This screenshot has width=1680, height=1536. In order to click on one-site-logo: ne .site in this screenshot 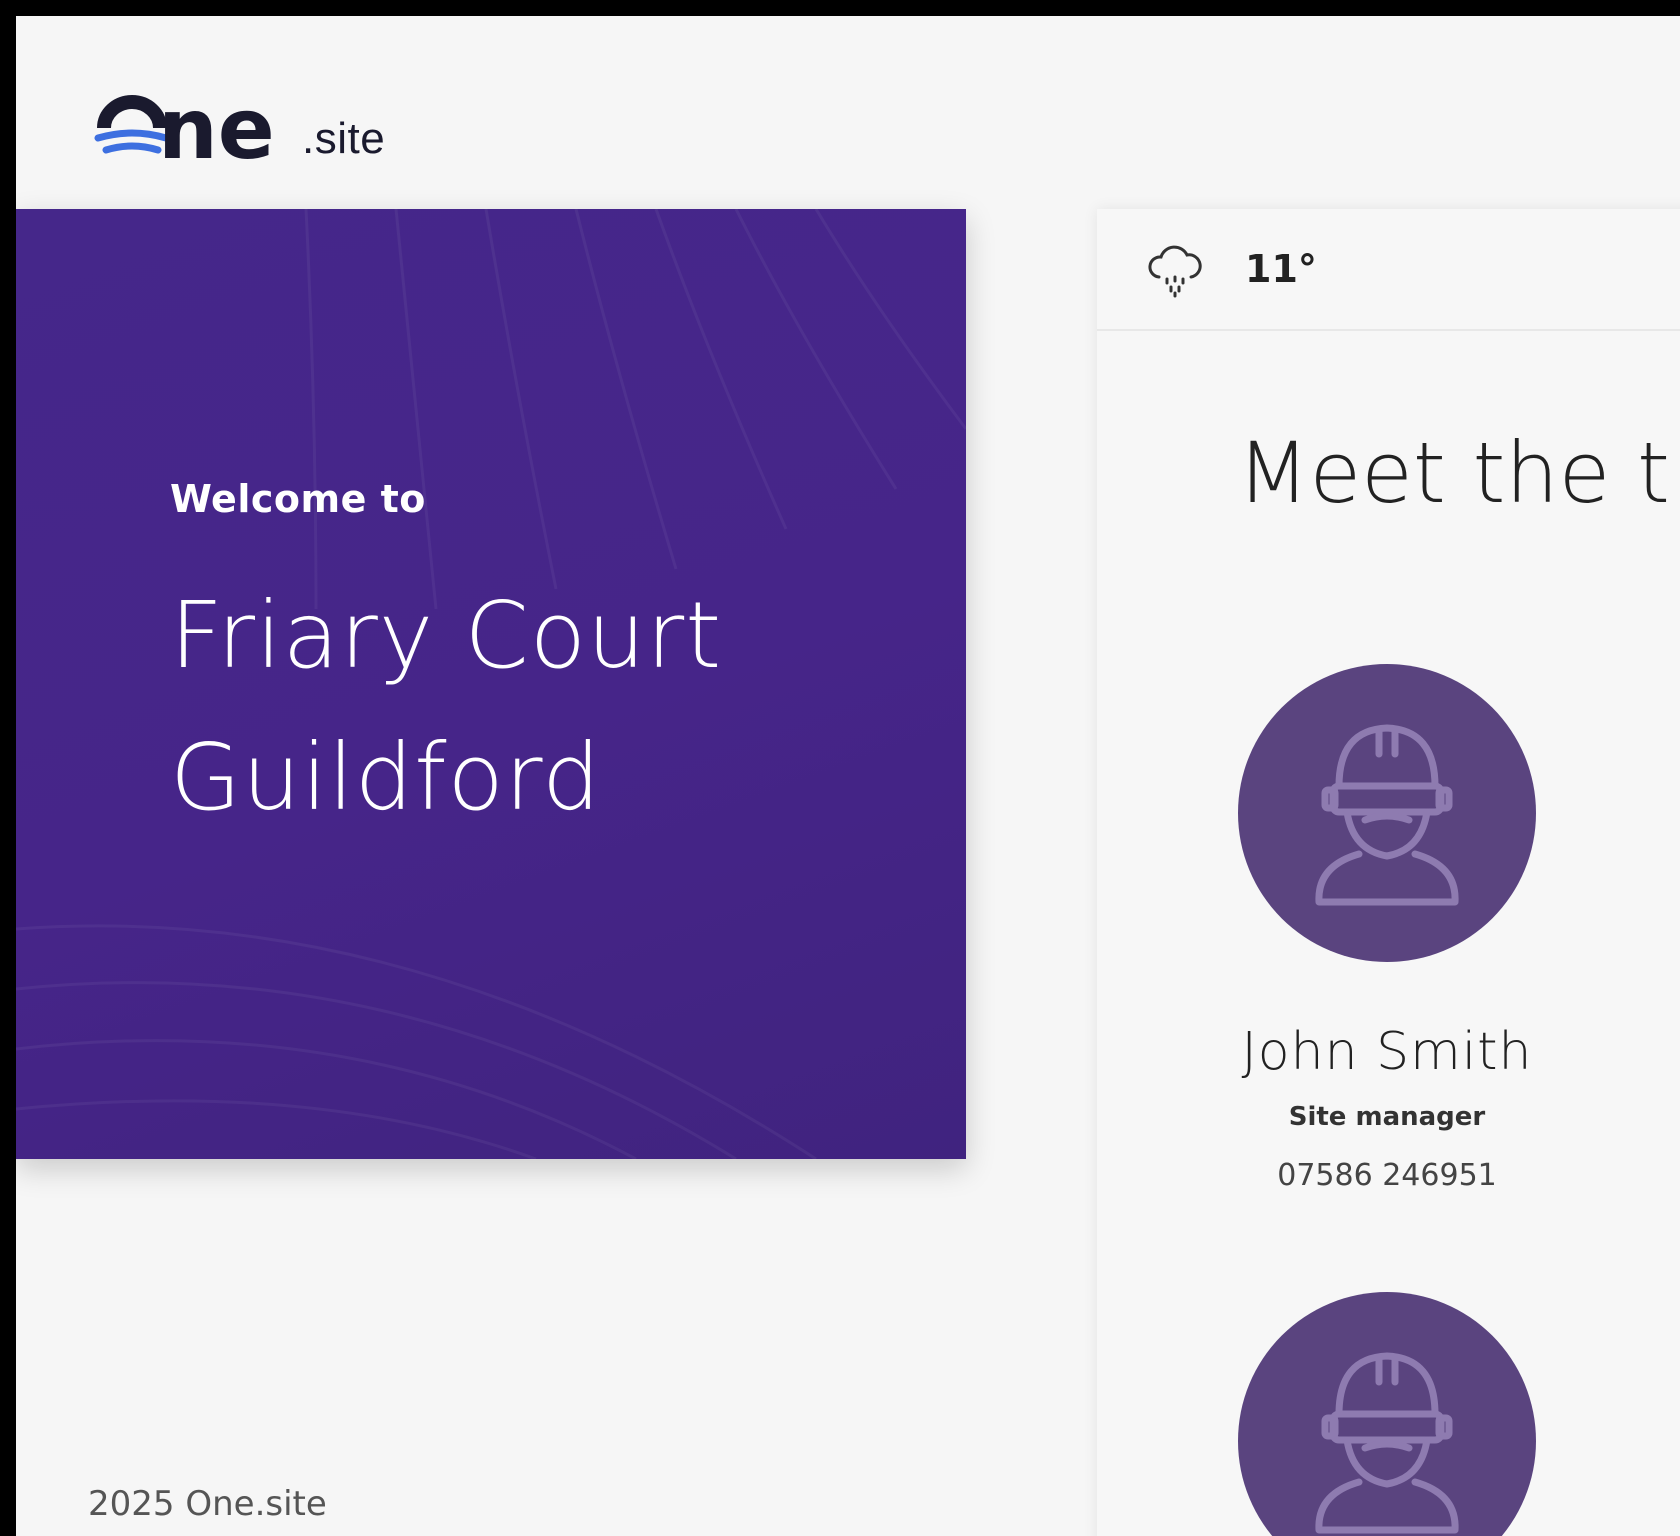, I will do `click(236, 128)`.